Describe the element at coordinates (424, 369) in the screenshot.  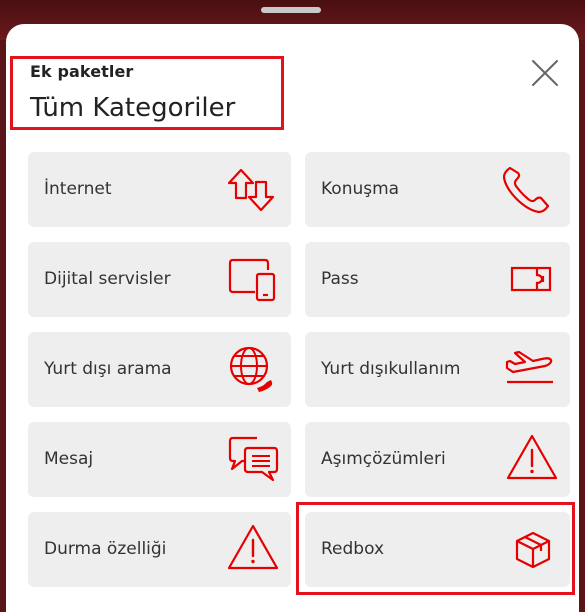
I see `category-label-line-2: kullanım` at that location.